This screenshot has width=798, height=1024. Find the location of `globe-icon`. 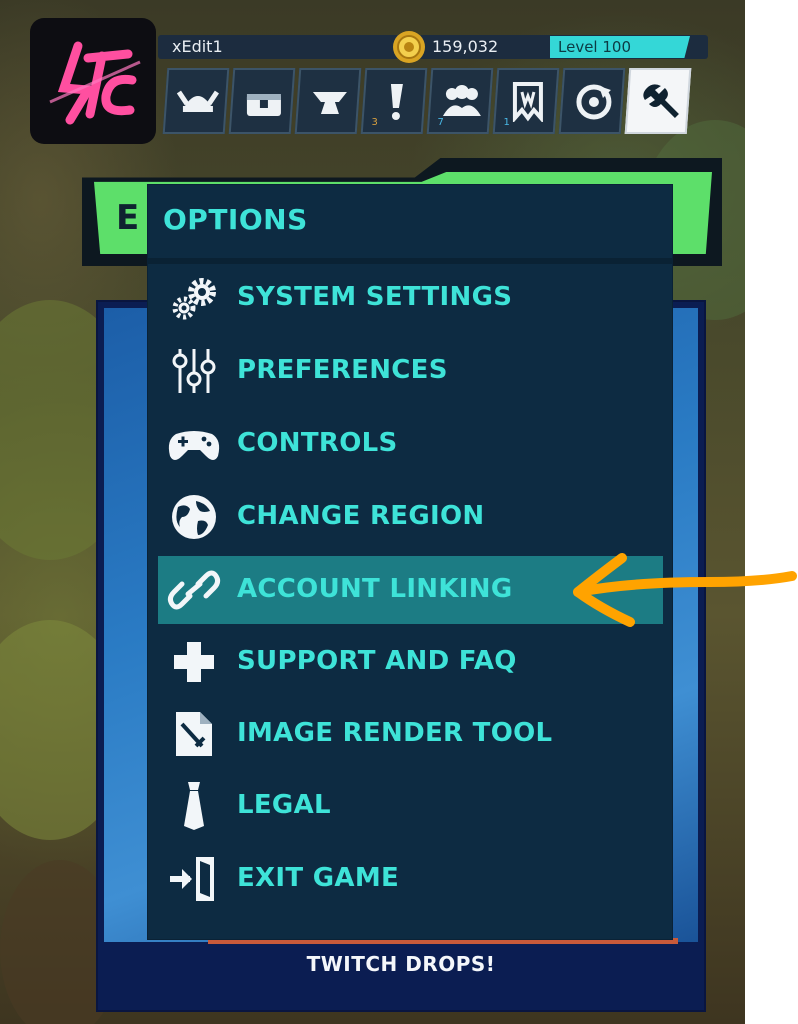

globe-icon is located at coordinates (194, 517).